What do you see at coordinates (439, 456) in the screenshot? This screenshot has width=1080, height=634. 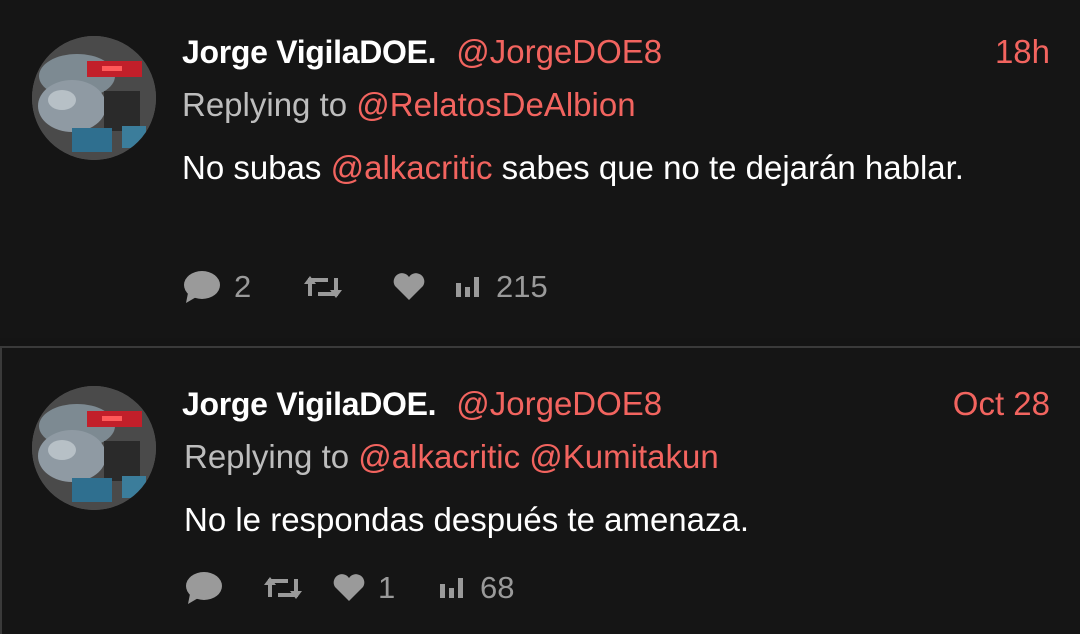 I see `replying-to-mention: @alkacritic` at bounding box center [439, 456].